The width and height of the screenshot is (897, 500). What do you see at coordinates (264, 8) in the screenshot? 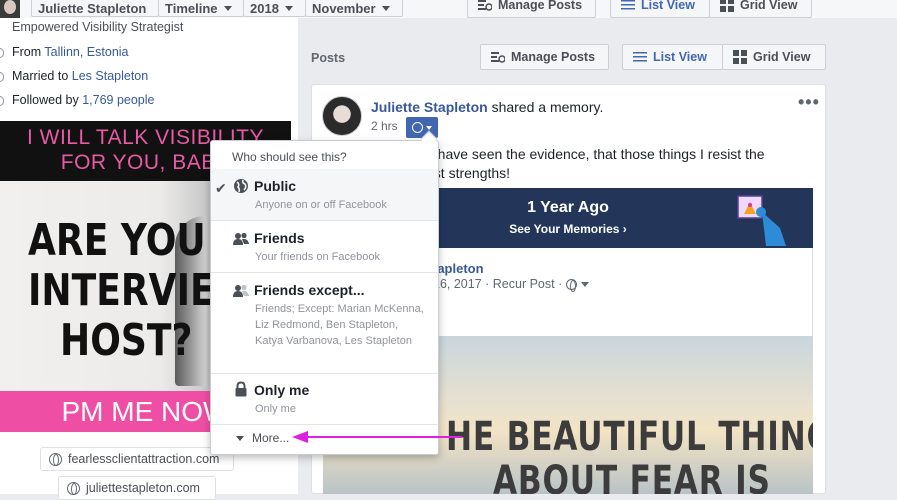
I see `year-label: 2018` at bounding box center [264, 8].